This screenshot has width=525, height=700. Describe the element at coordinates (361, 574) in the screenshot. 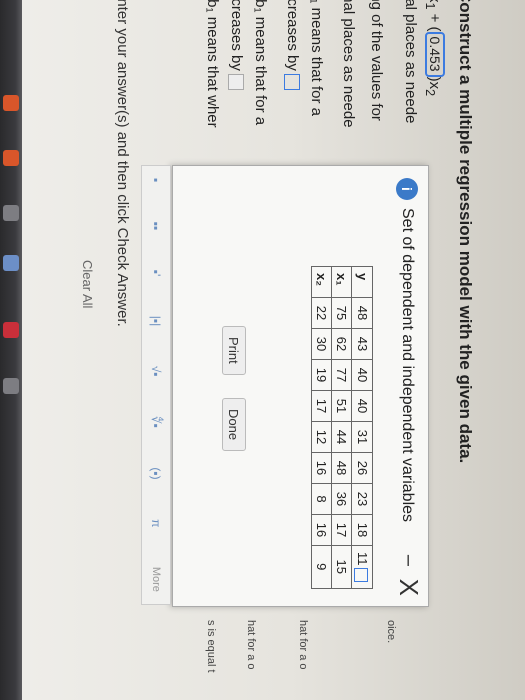

I see `copy-icon` at that location.